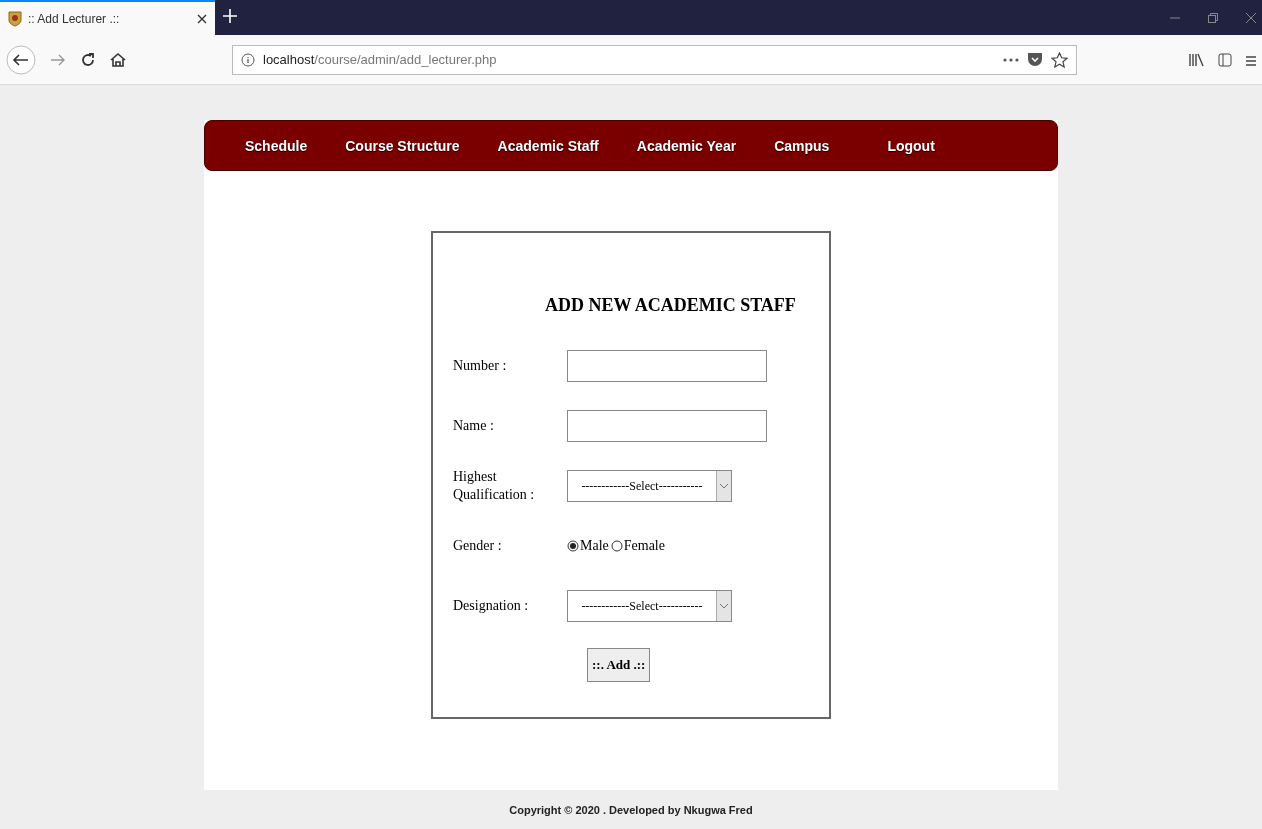 Image resolution: width=1262 pixels, height=829 pixels. Describe the element at coordinates (58, 59) in the screenshot. I see `forward-icon` at that location.